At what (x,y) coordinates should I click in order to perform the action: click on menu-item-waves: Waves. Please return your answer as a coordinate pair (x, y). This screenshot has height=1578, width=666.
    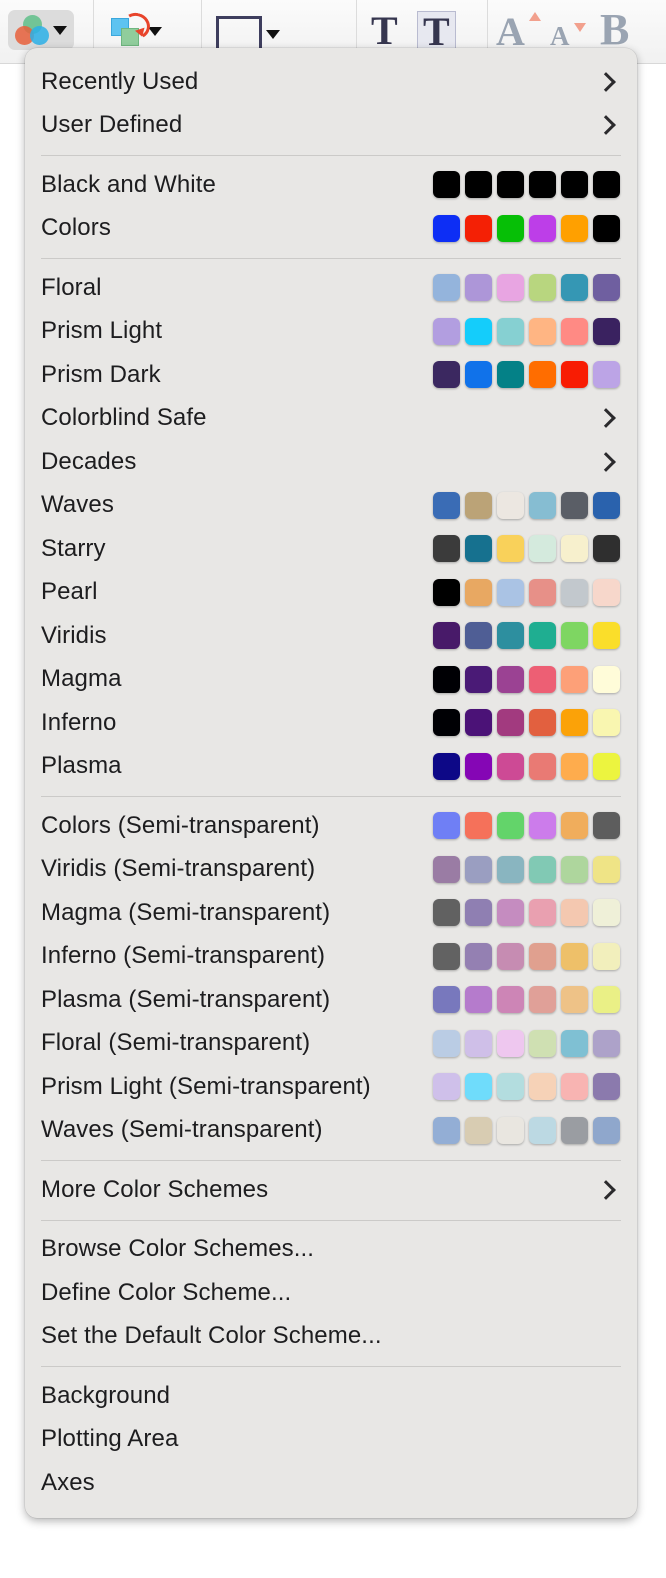
    Looking at the image, I should click on (331, 506).